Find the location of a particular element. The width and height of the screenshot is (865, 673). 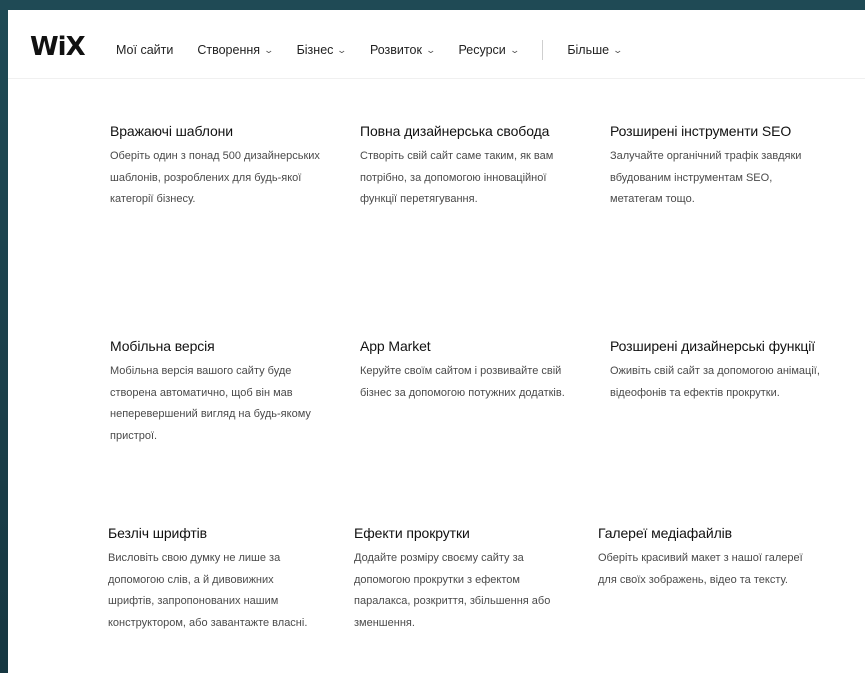

nav-divider is located at coordinates (543, 50).